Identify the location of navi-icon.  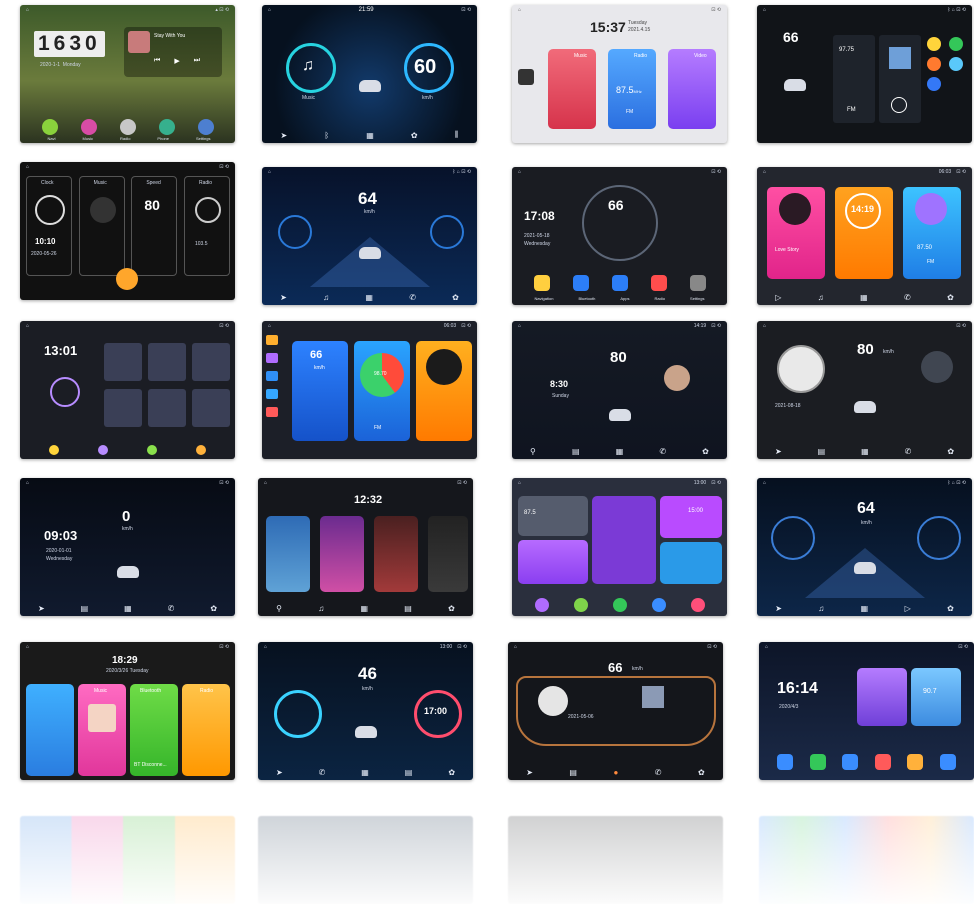
(49, 127).